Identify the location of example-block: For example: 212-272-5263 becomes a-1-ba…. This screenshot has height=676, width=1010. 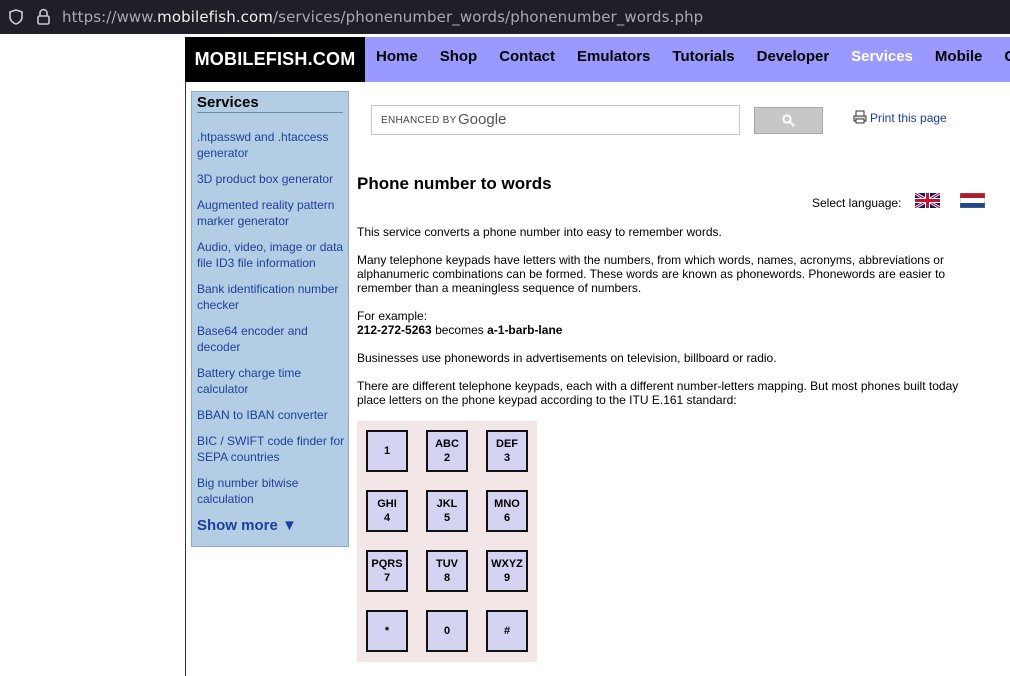
(662, 323).